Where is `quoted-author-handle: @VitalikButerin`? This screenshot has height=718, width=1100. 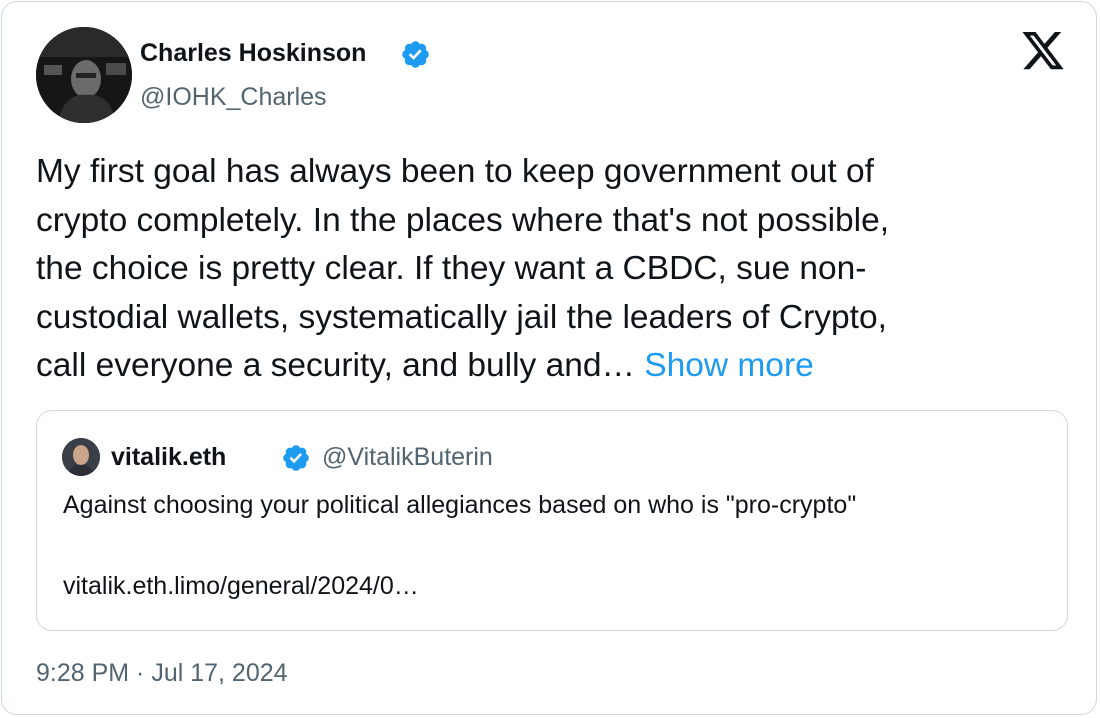 quoted-author-handle: @VitalikButerin is located at coordinates (407, 457).